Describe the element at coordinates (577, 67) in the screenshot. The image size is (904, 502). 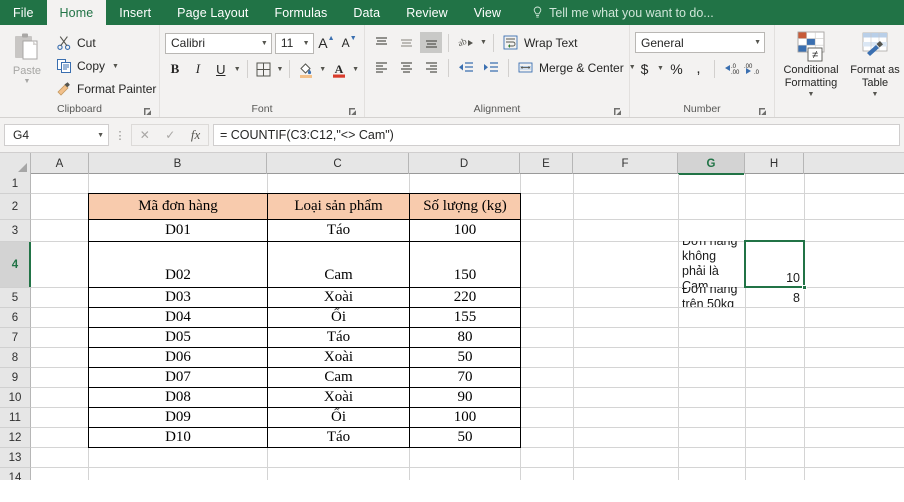
I see `merge-center-button: Merge & Center ▼` at that location.